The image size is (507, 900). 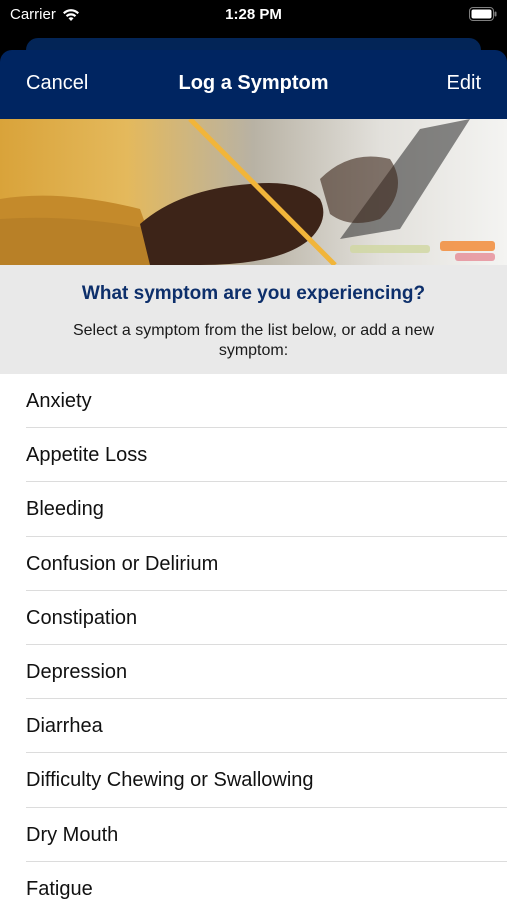 What do you see at coordinates (170, 780) in the screenshot?
I see `symptom-label: Difficulty Chewing or Swallowing` at bounding box center [170, 780].